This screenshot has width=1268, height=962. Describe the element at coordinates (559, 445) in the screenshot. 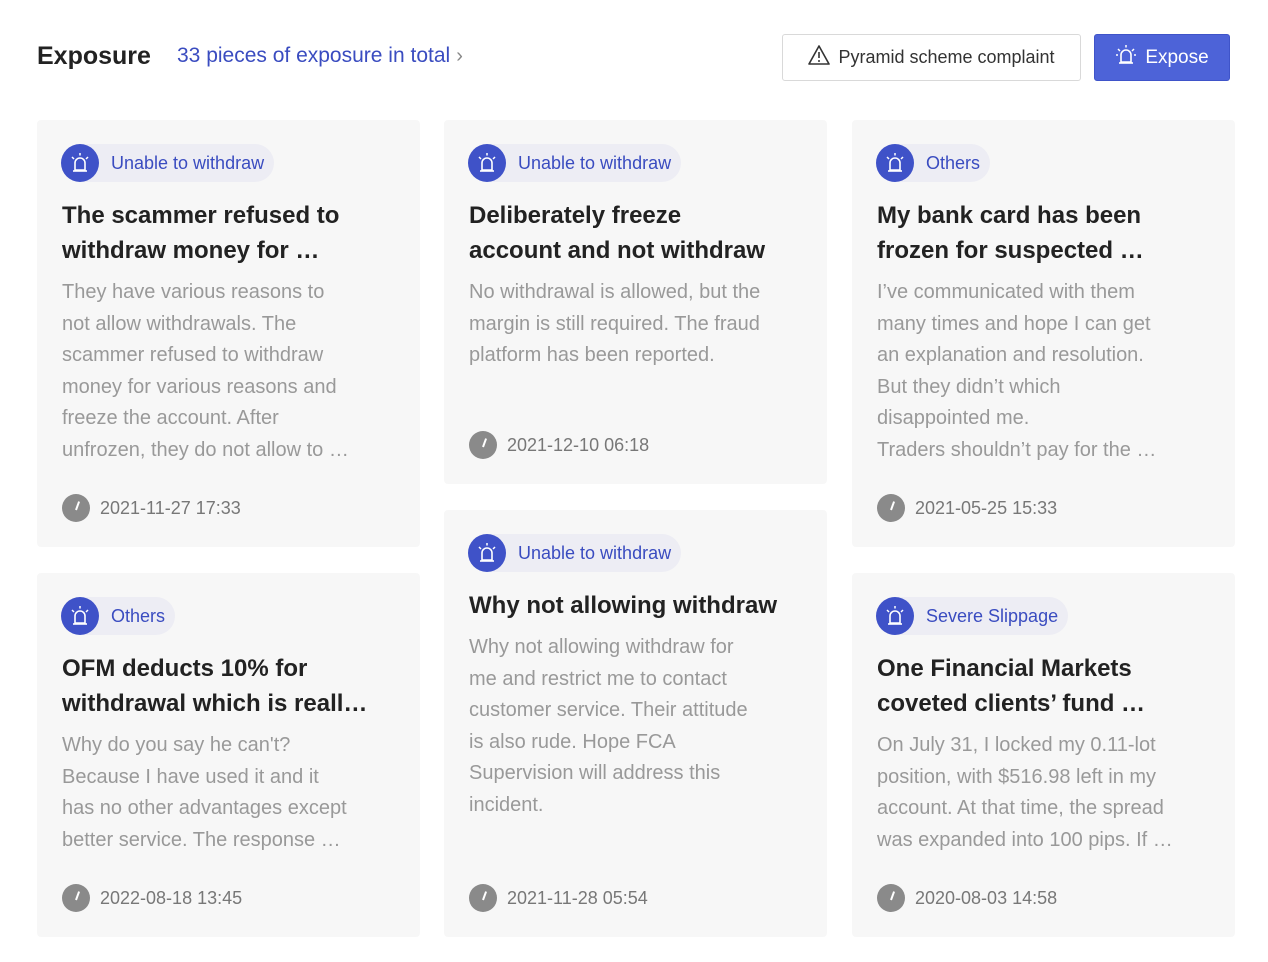

I see `card-timestamp: 2021-12-10 06:18` at that location.